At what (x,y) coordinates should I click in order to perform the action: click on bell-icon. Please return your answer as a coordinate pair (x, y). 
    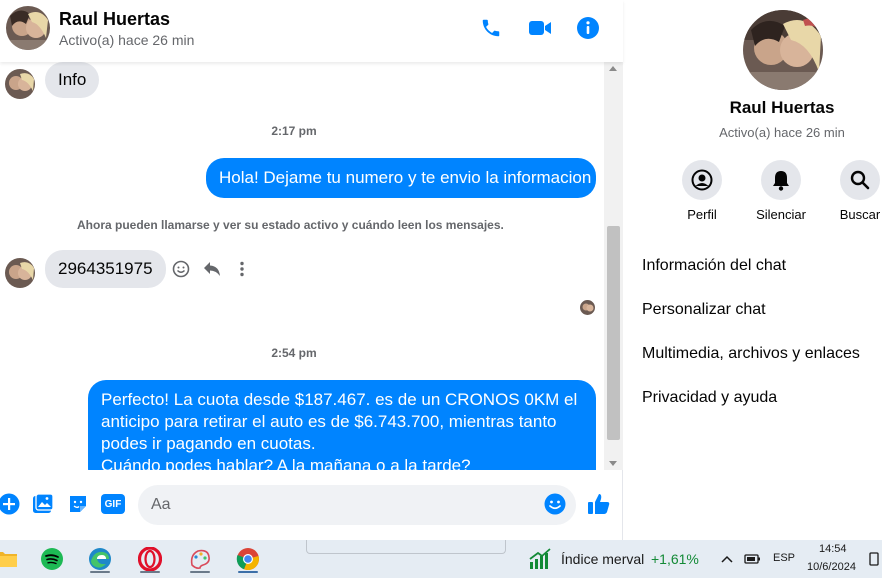
    Looking at the image, I should click on (781, 180).